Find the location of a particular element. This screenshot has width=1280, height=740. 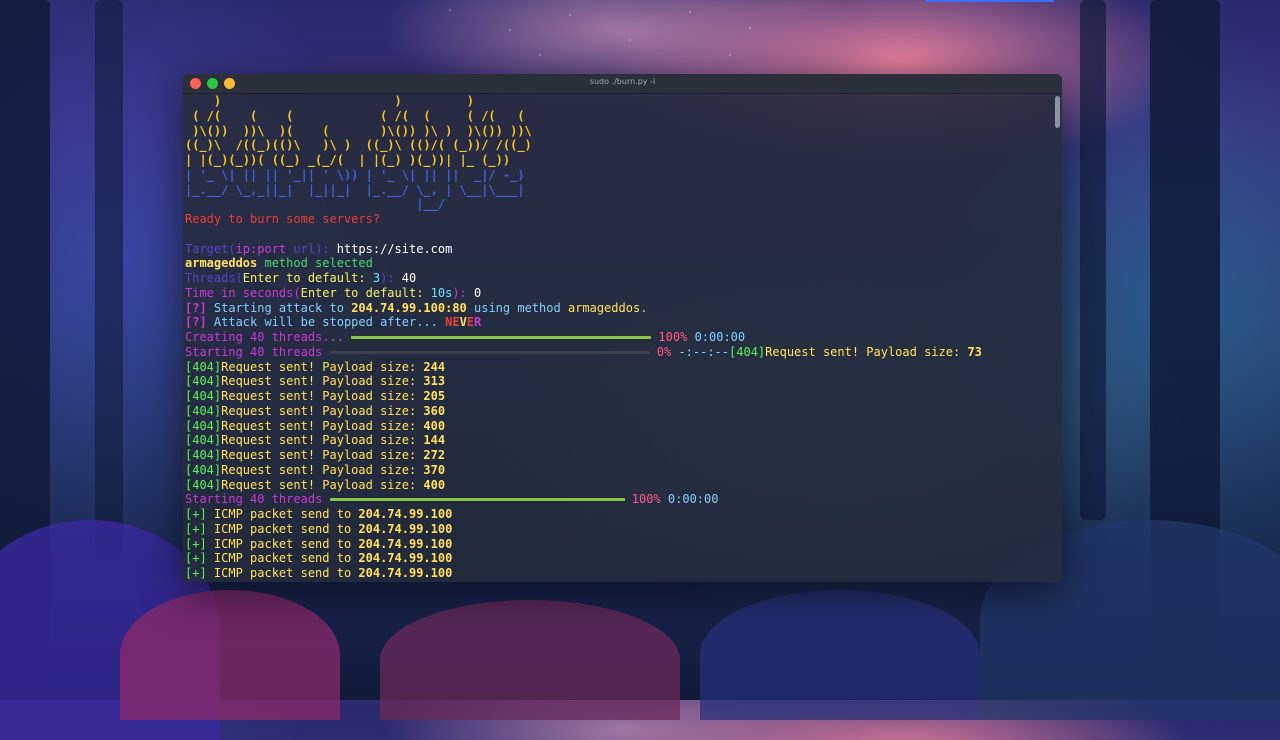

method-line: armageddos method selected is located at coordinates (618, 263).